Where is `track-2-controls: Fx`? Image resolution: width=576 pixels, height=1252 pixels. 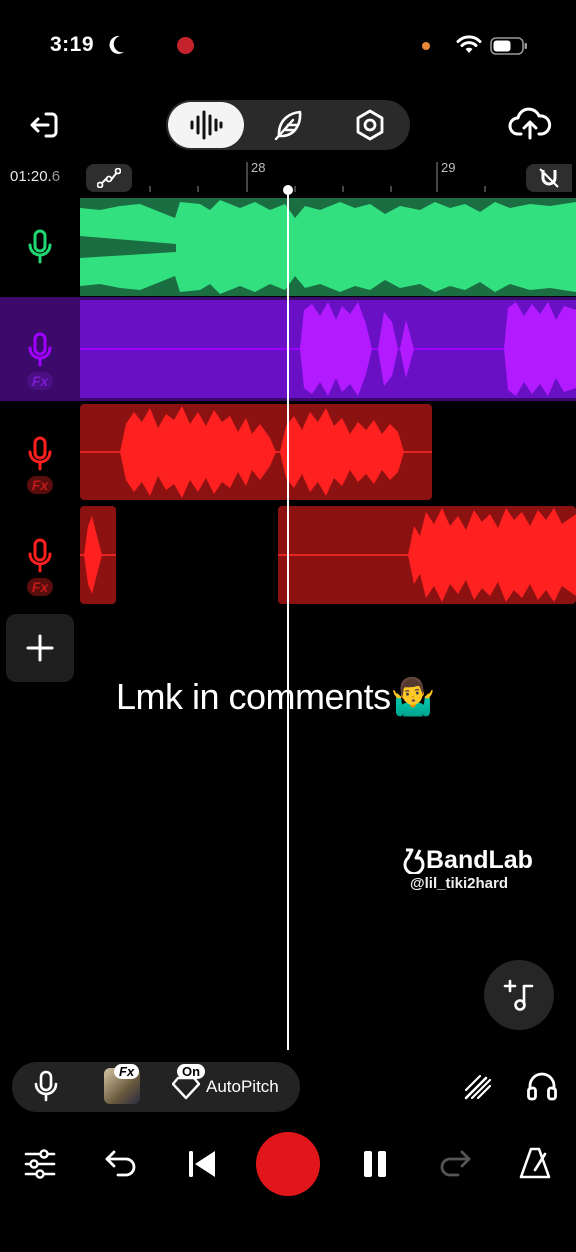 track-2-controls: Fx is located at coordinates (40, 349).